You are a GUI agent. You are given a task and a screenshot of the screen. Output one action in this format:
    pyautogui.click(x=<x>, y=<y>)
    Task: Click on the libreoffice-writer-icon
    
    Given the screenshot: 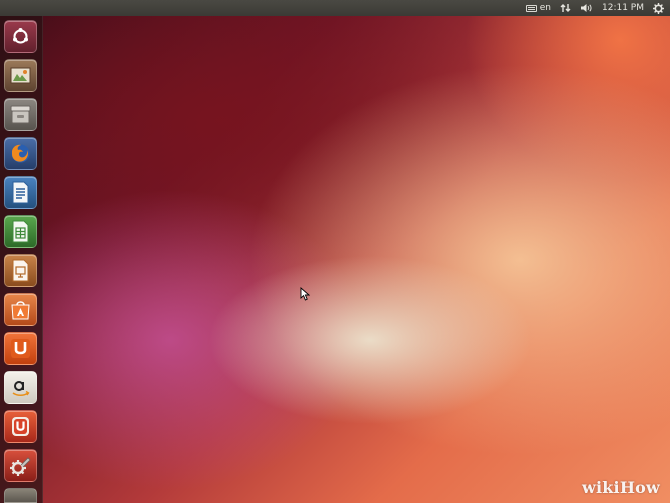 What is the action you would take?
    pyautogui.click(x=20, y=192)
    